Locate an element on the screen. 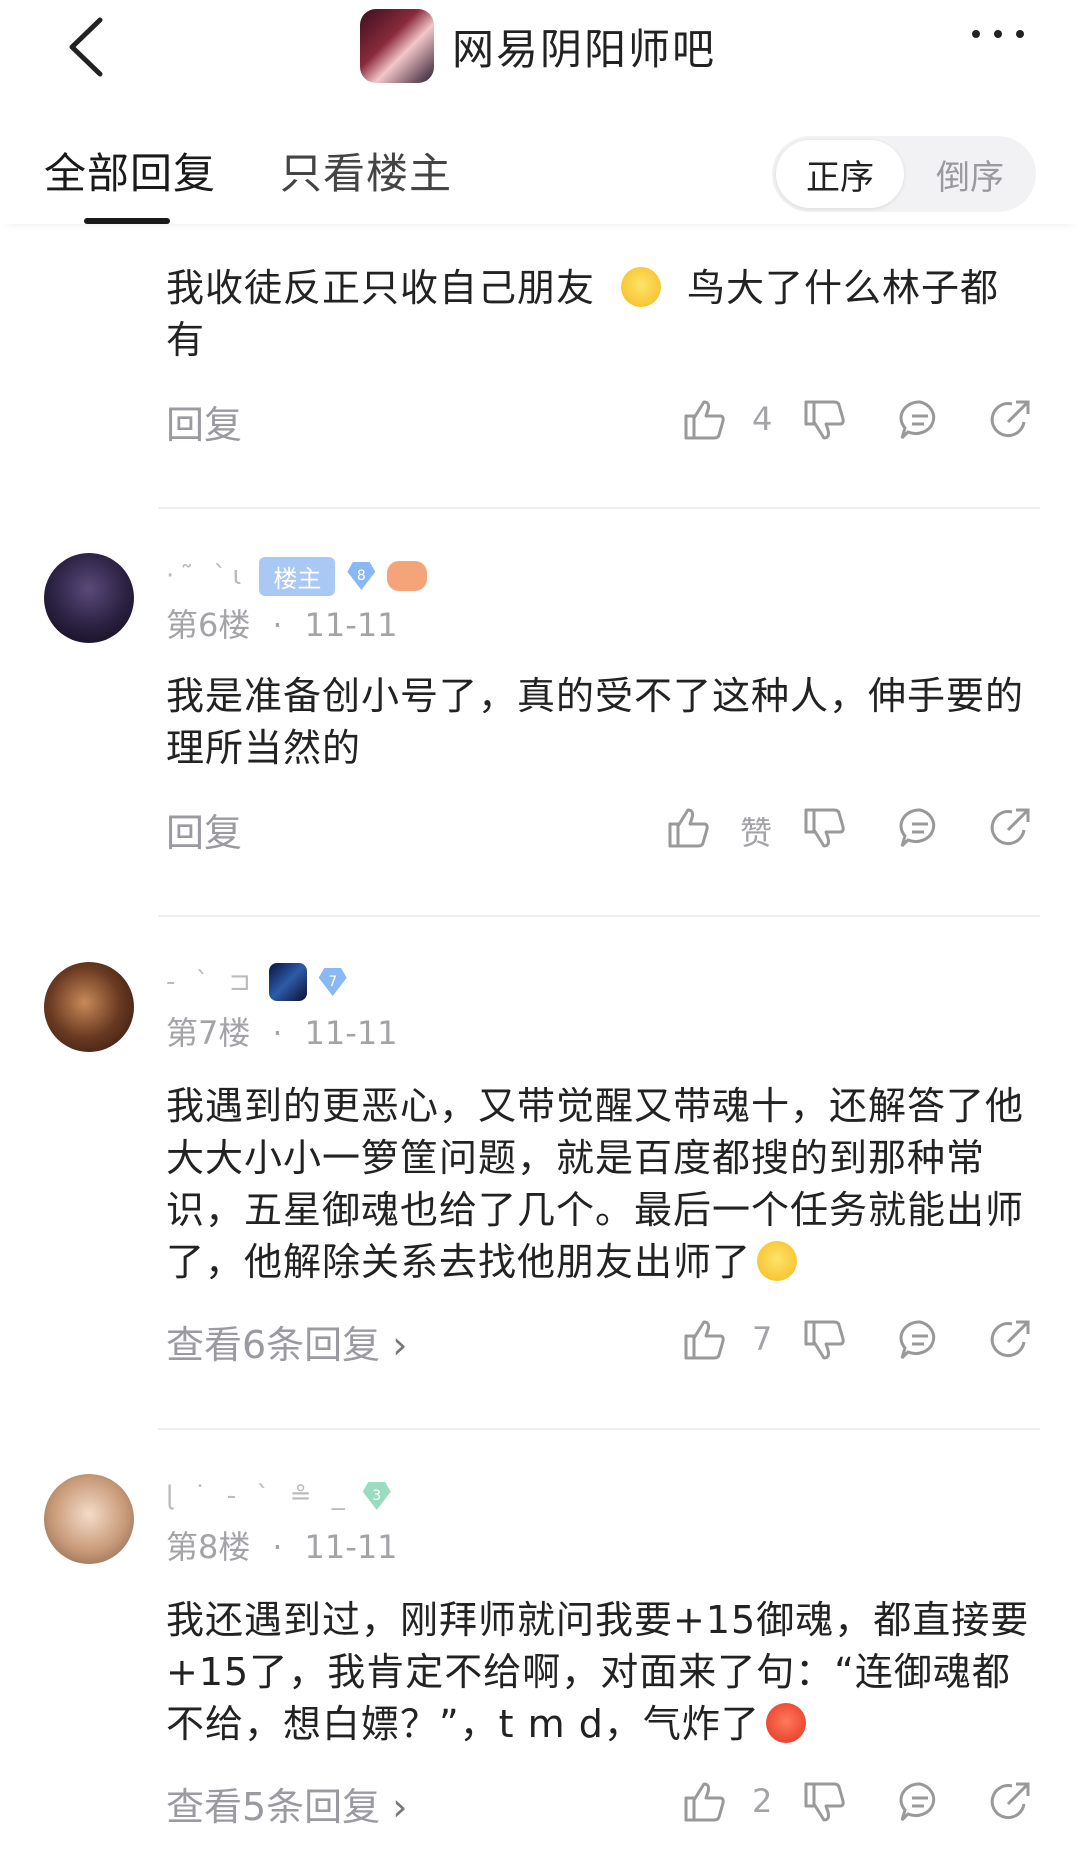 The image size is (1080, 1853). emoji-pensive-icon is located at coordinates (641, 287).